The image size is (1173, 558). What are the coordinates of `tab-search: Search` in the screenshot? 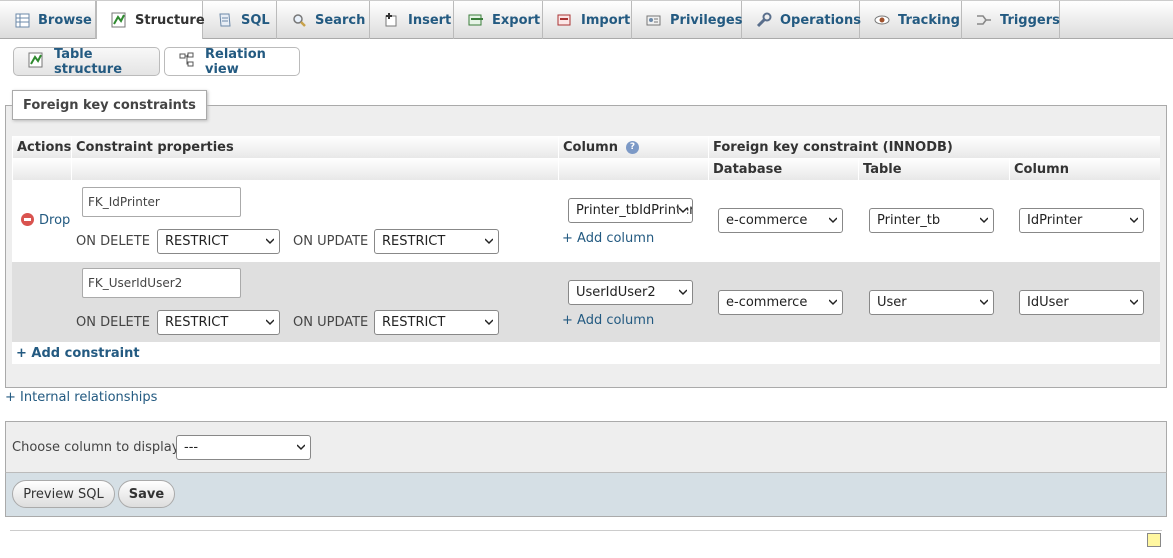 It's located at (323, 20).